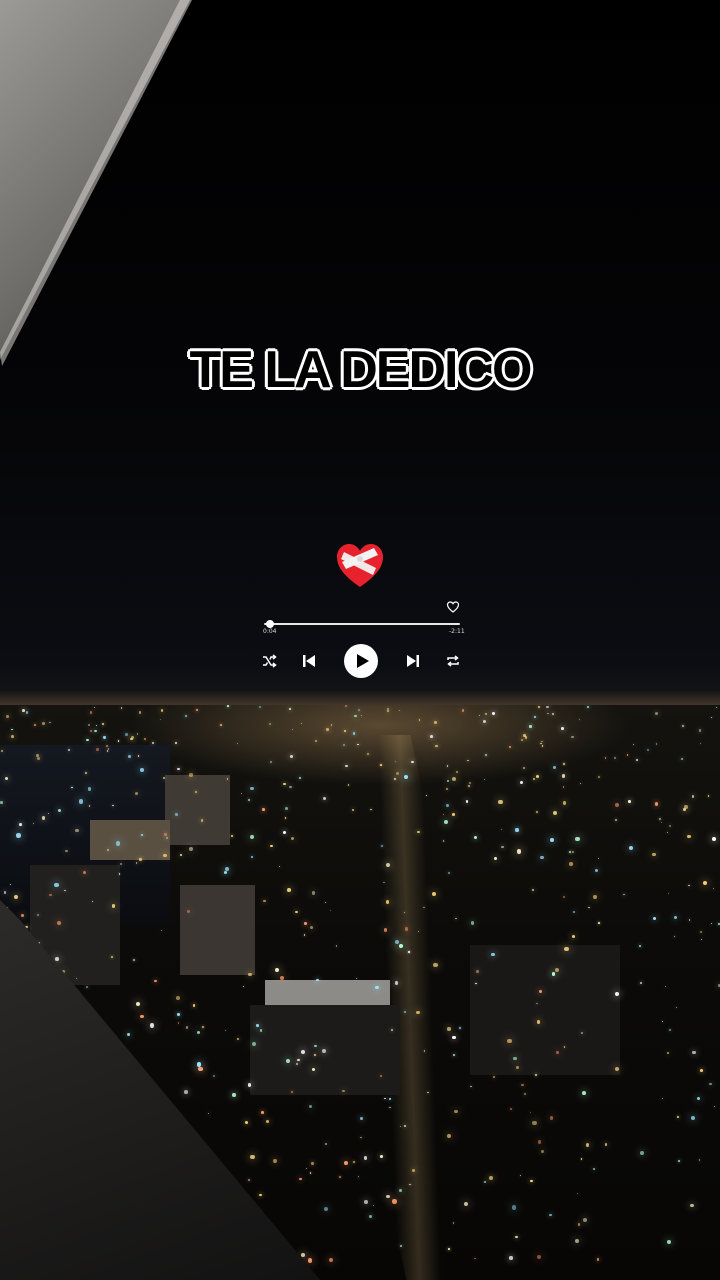 Image resolution: width=720 pixels, height=1280 pixels. What do you see at coordinates (457, 631) in the screenshot?
I see `remaining-time: -2:11` at bounding box center [457, 631].